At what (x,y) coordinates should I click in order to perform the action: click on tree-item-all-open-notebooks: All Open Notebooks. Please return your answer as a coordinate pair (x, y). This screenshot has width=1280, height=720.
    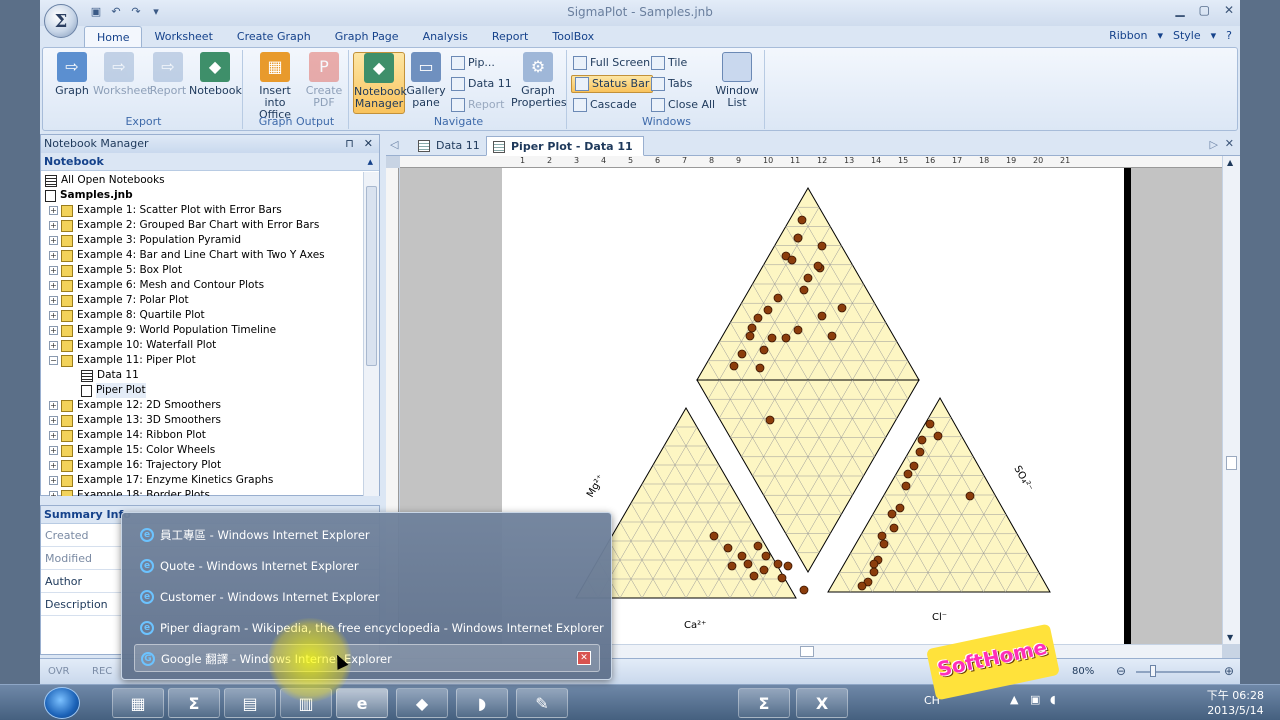
    Looking at the image, I should click on (202, 180).